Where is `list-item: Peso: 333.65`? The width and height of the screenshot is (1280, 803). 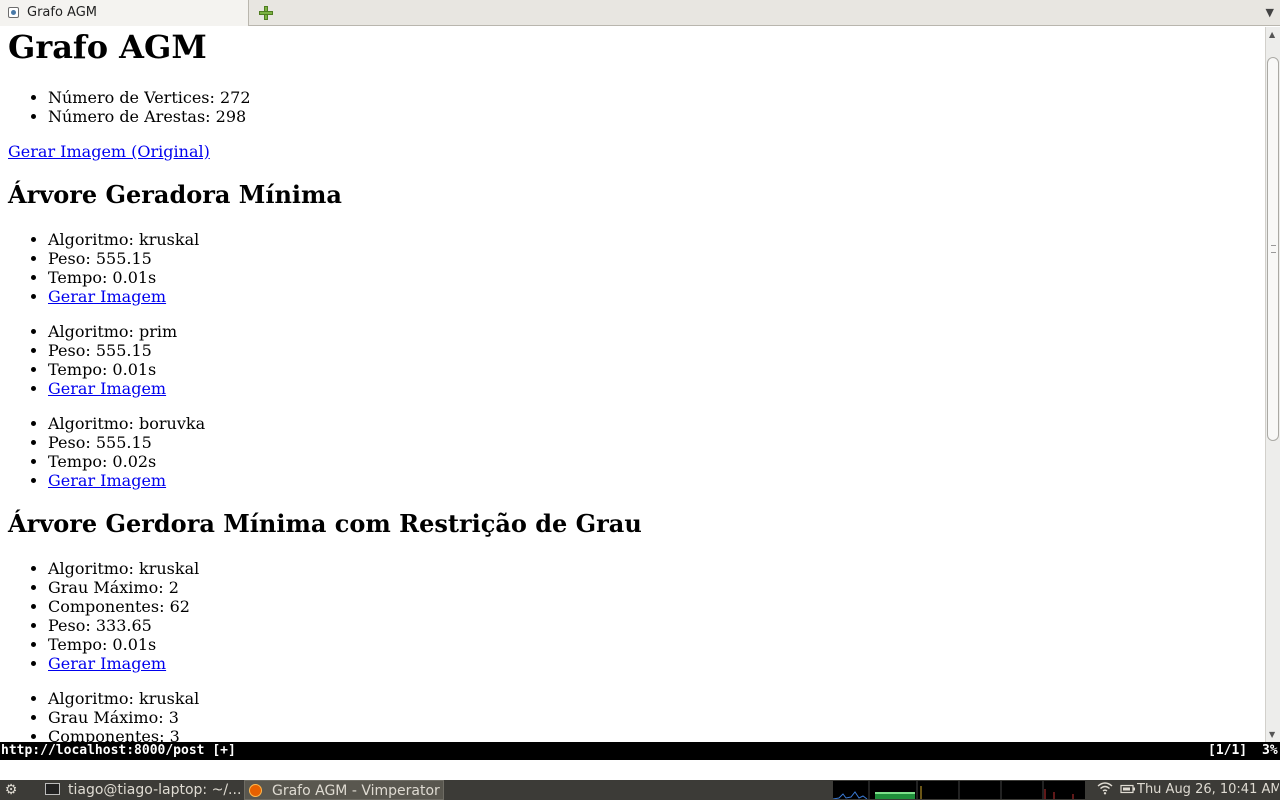
list-item: Peso: 333.65 is located at coordinates (123, 625).